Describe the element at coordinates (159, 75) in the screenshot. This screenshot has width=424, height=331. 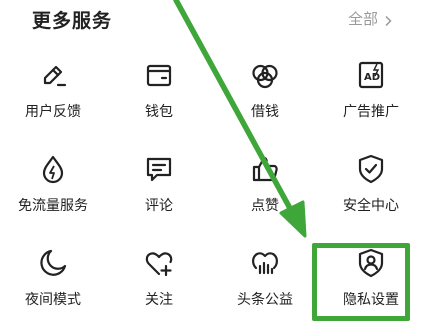
I see `wallet-icon` at that location.